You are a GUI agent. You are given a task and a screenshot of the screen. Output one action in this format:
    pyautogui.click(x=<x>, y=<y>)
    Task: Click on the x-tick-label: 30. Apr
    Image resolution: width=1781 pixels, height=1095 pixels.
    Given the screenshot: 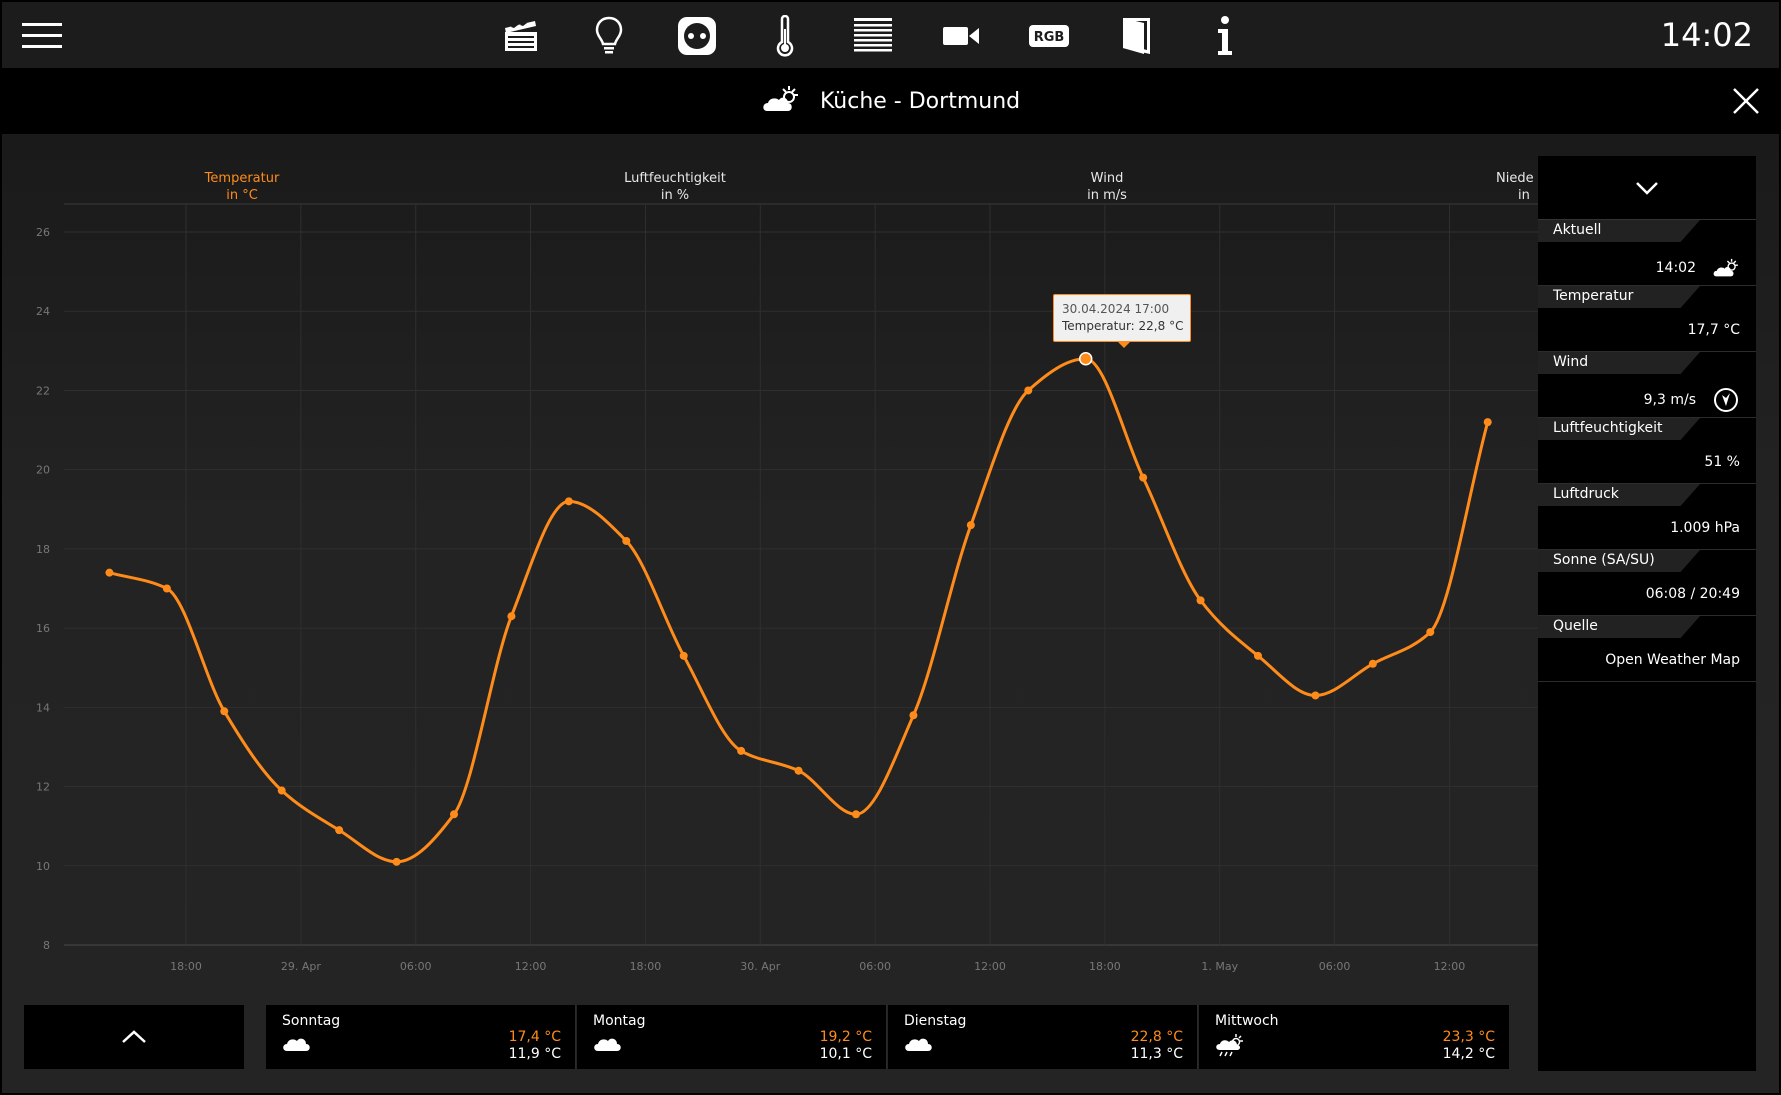 What is the action you would take?
    pyautogui.click(x=760, y=966)
    